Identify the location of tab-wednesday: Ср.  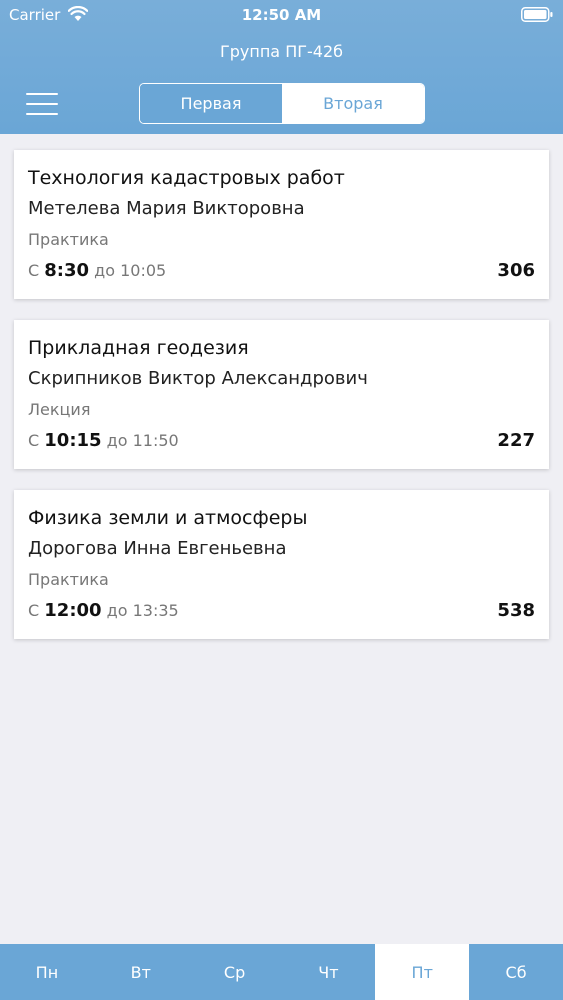
(235, 972).